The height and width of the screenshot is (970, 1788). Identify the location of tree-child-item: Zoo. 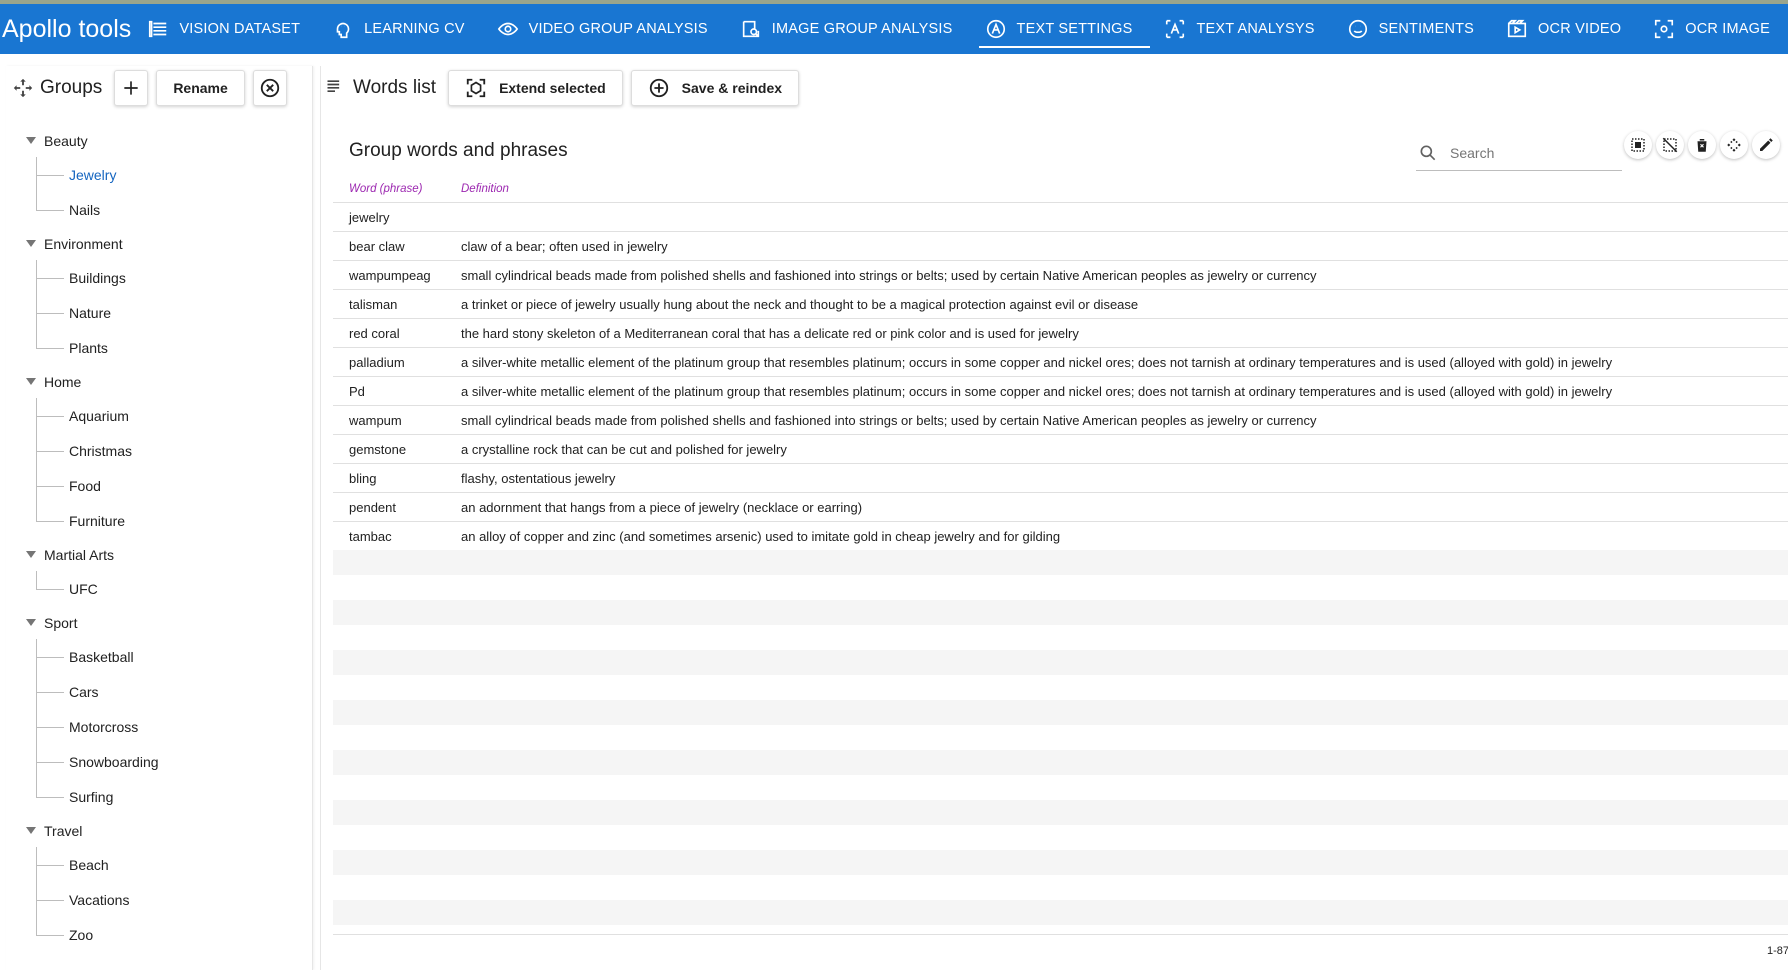
(156, 934).